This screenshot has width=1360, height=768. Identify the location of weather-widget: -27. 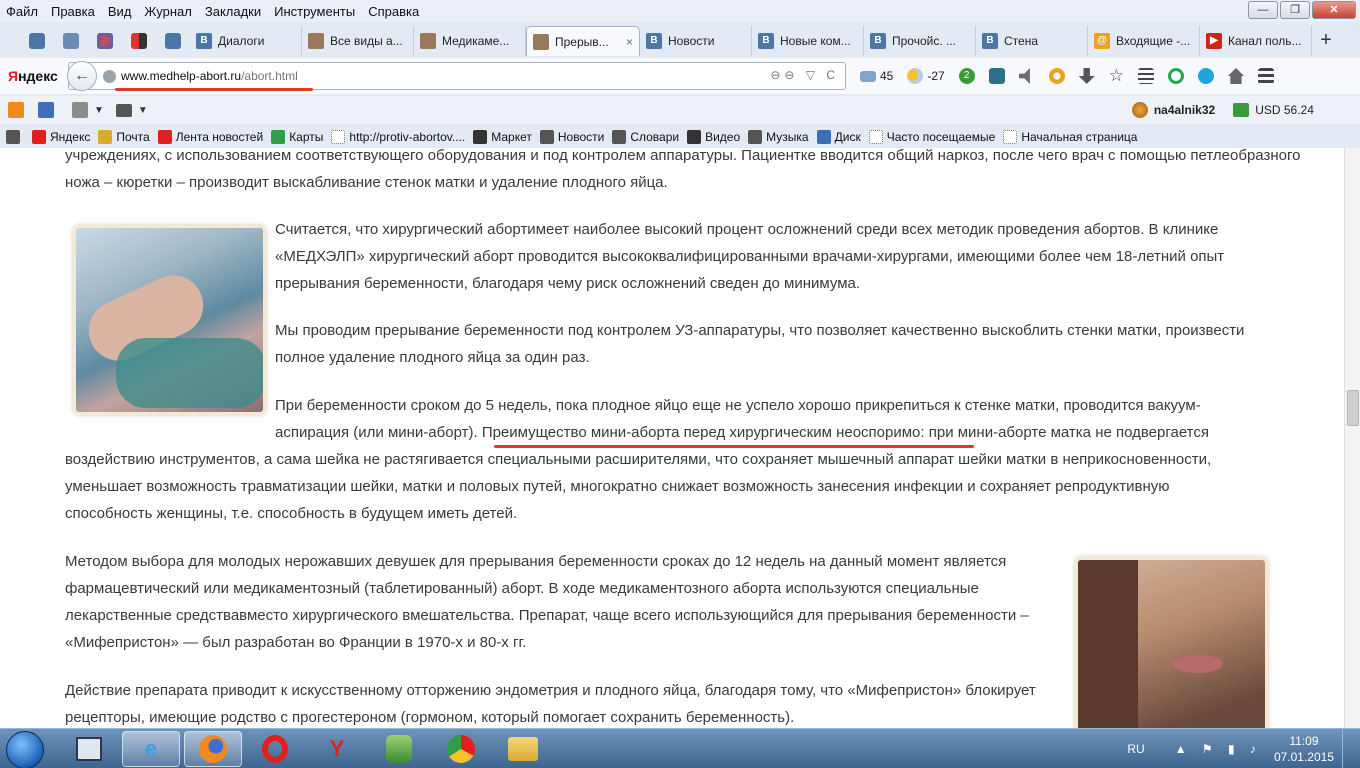
(926, 76).